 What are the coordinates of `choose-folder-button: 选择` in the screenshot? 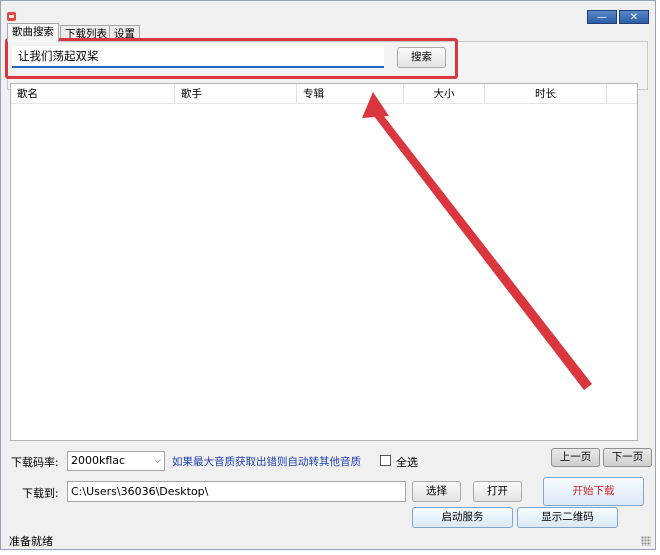 It's located at (436, 491).